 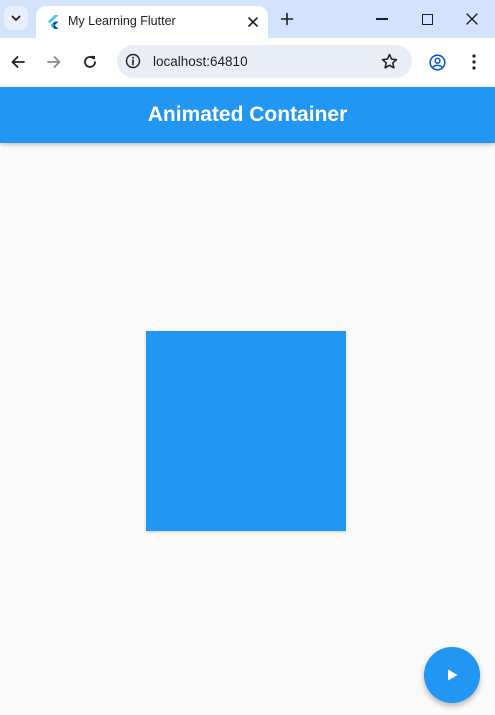 What do you see at coordinates (264, 61) in the screenshot?
I see `address-bar: localhost:64810` at bounding box center [264, 61].